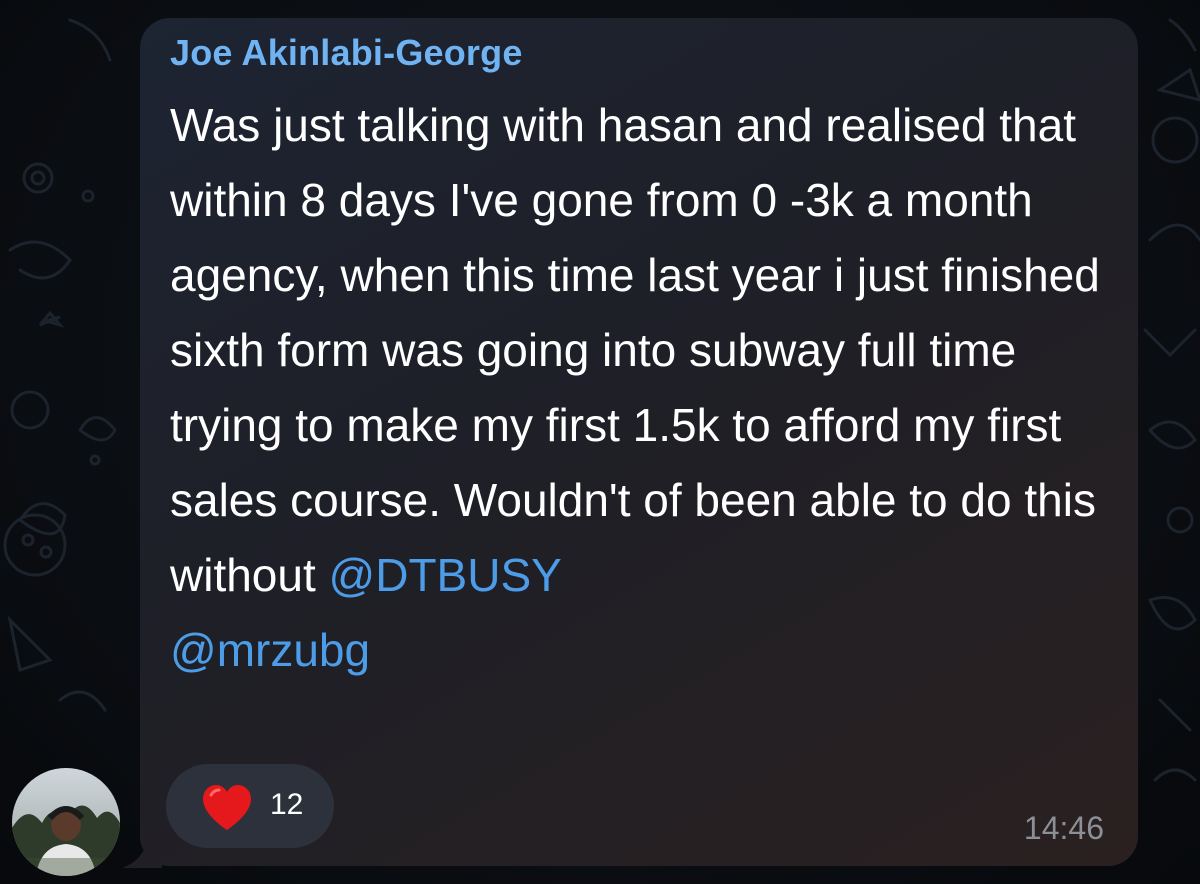  What do you see at coordinates (346, 53) in the screenshot?
I see `sender-name: Joe Akinlabi-George` at bounding box center [346, 53].